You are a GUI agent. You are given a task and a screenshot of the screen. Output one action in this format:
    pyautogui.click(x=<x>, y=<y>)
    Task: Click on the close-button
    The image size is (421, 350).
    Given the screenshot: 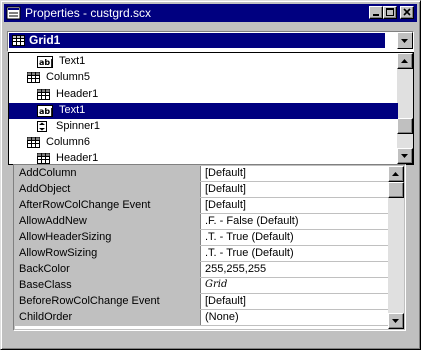 What is the action you would take?
    pyautogui.click(x=407, y=12)
    